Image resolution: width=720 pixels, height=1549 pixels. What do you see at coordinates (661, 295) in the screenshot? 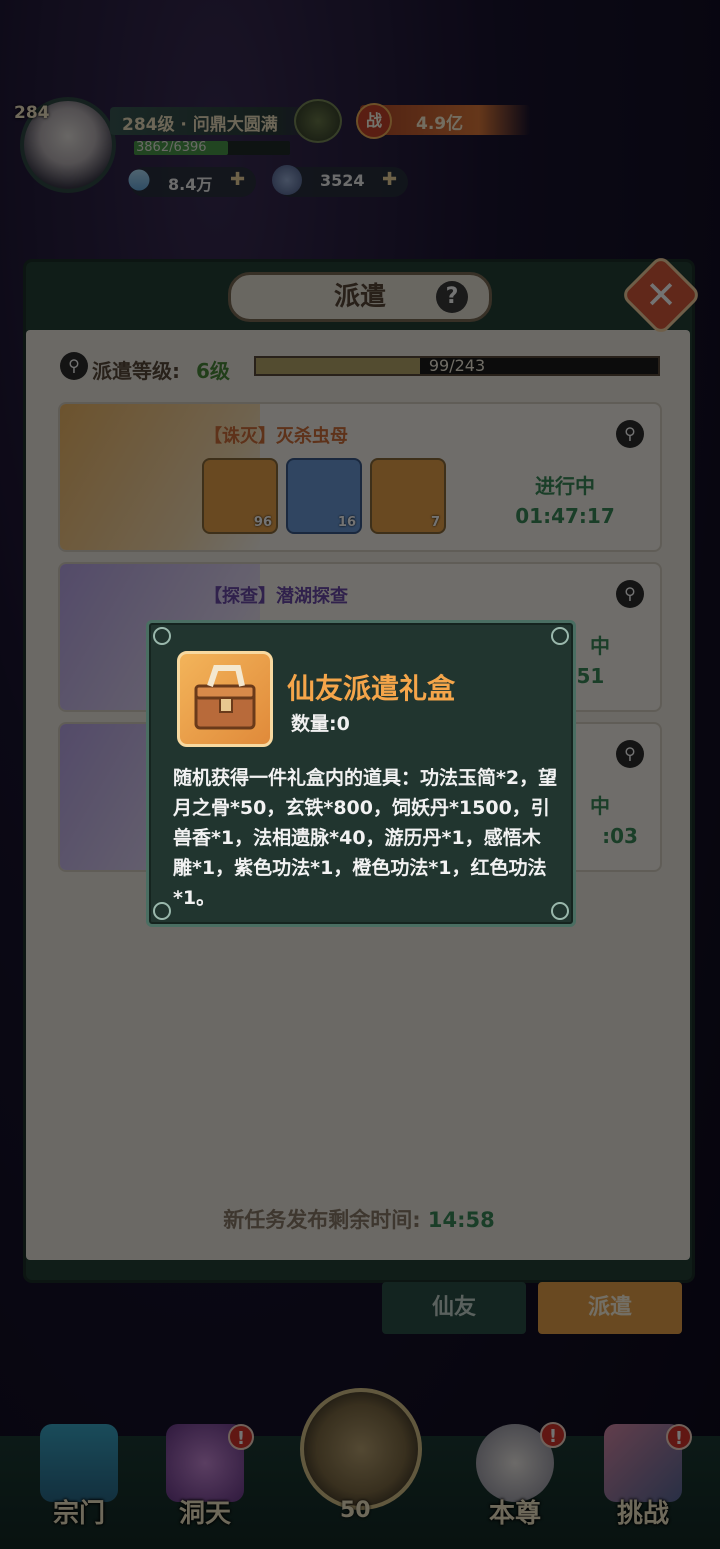
I see `close-icon: ✕` at bounding box center [661, 295].